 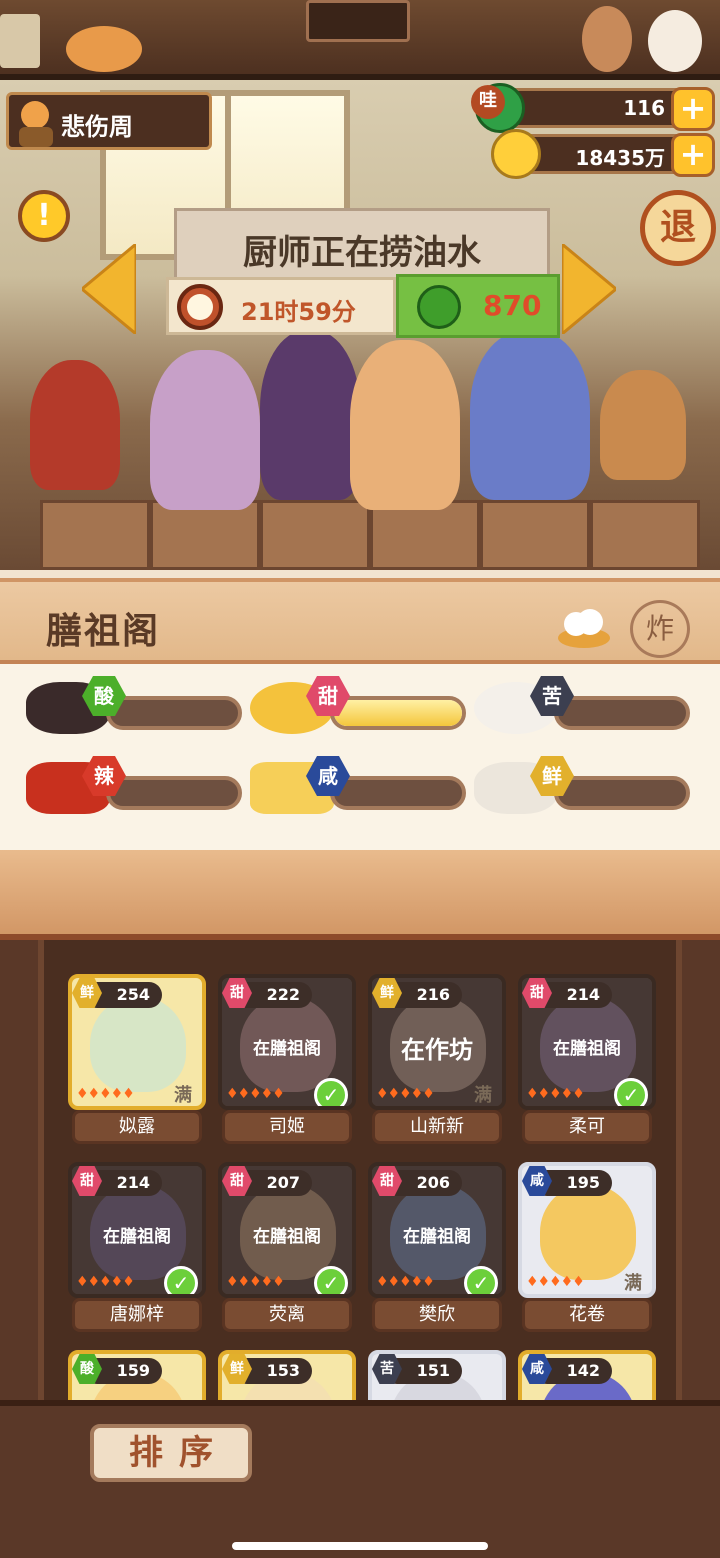 I want to click on mushroom-decor, so click(x=643, y=425).